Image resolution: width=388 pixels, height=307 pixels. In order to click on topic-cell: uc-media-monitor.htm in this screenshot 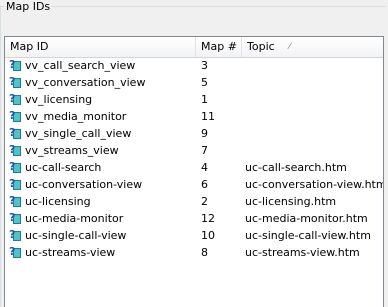, I will do `click(306, 218)`.